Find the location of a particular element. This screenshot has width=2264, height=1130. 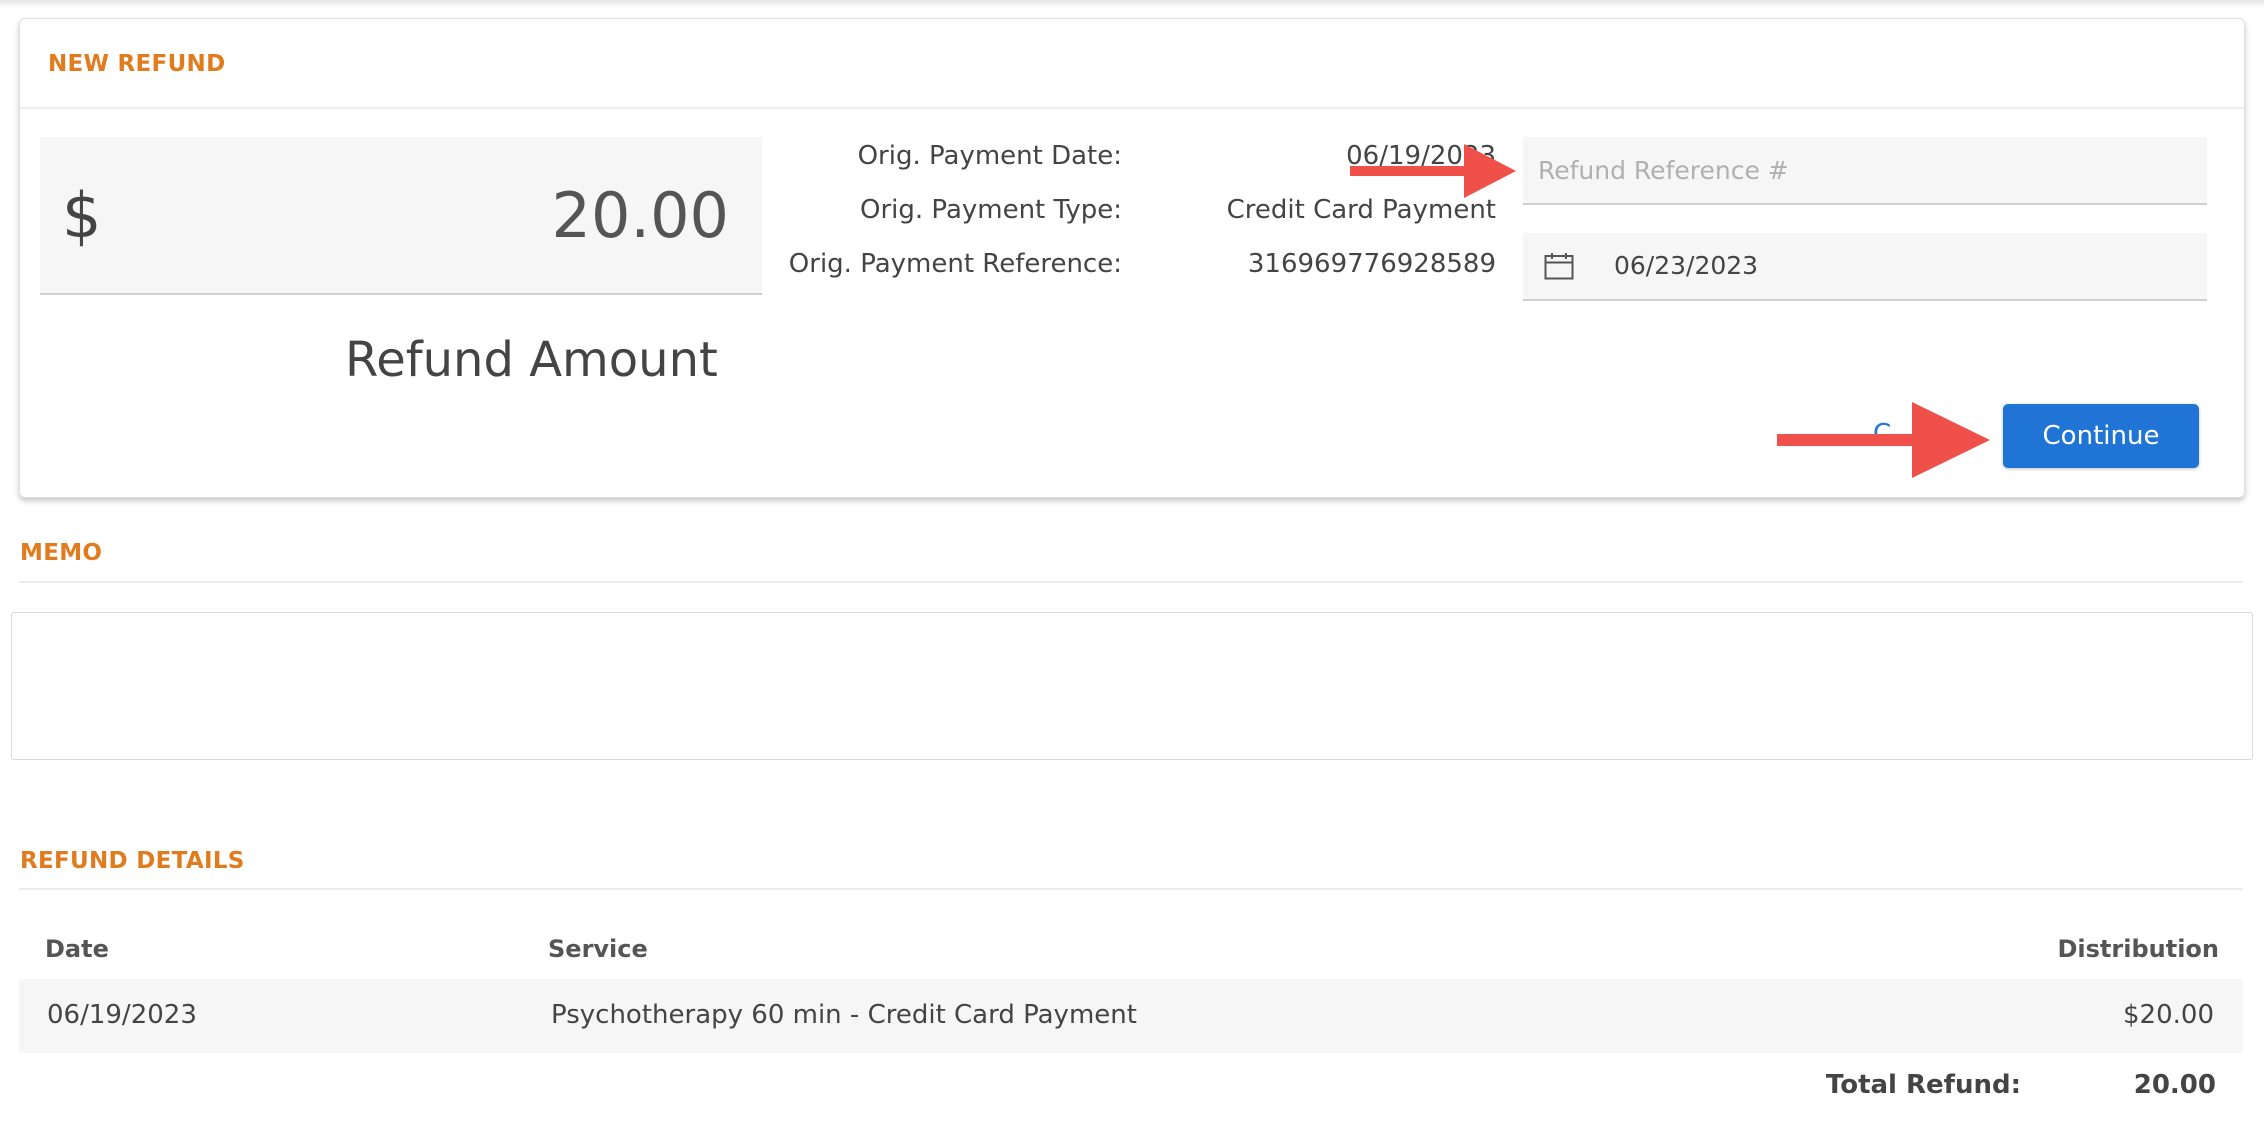

orig-payment-reference-label: Orig. Payment Reference: is located at coordinates (955, 264).